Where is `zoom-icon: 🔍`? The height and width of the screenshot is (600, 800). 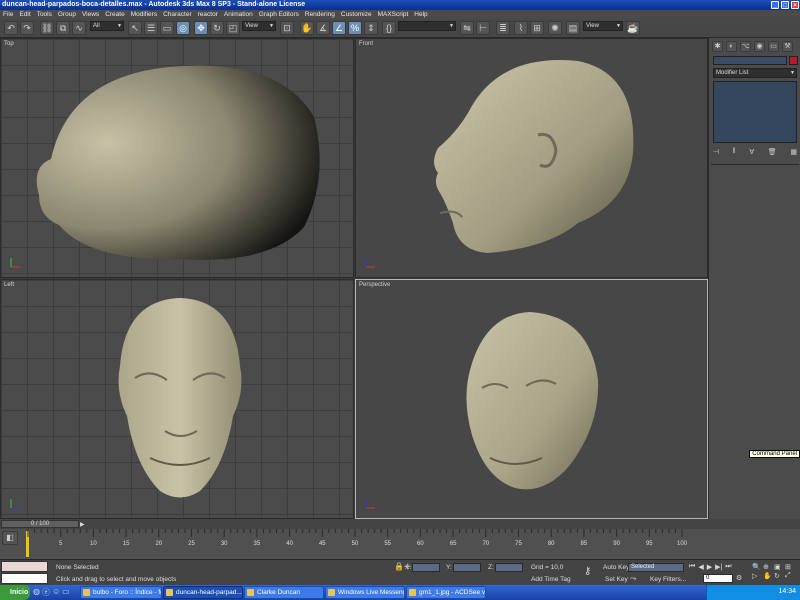 zoom-icon: 🔍 is located at coordinates (757, 567).